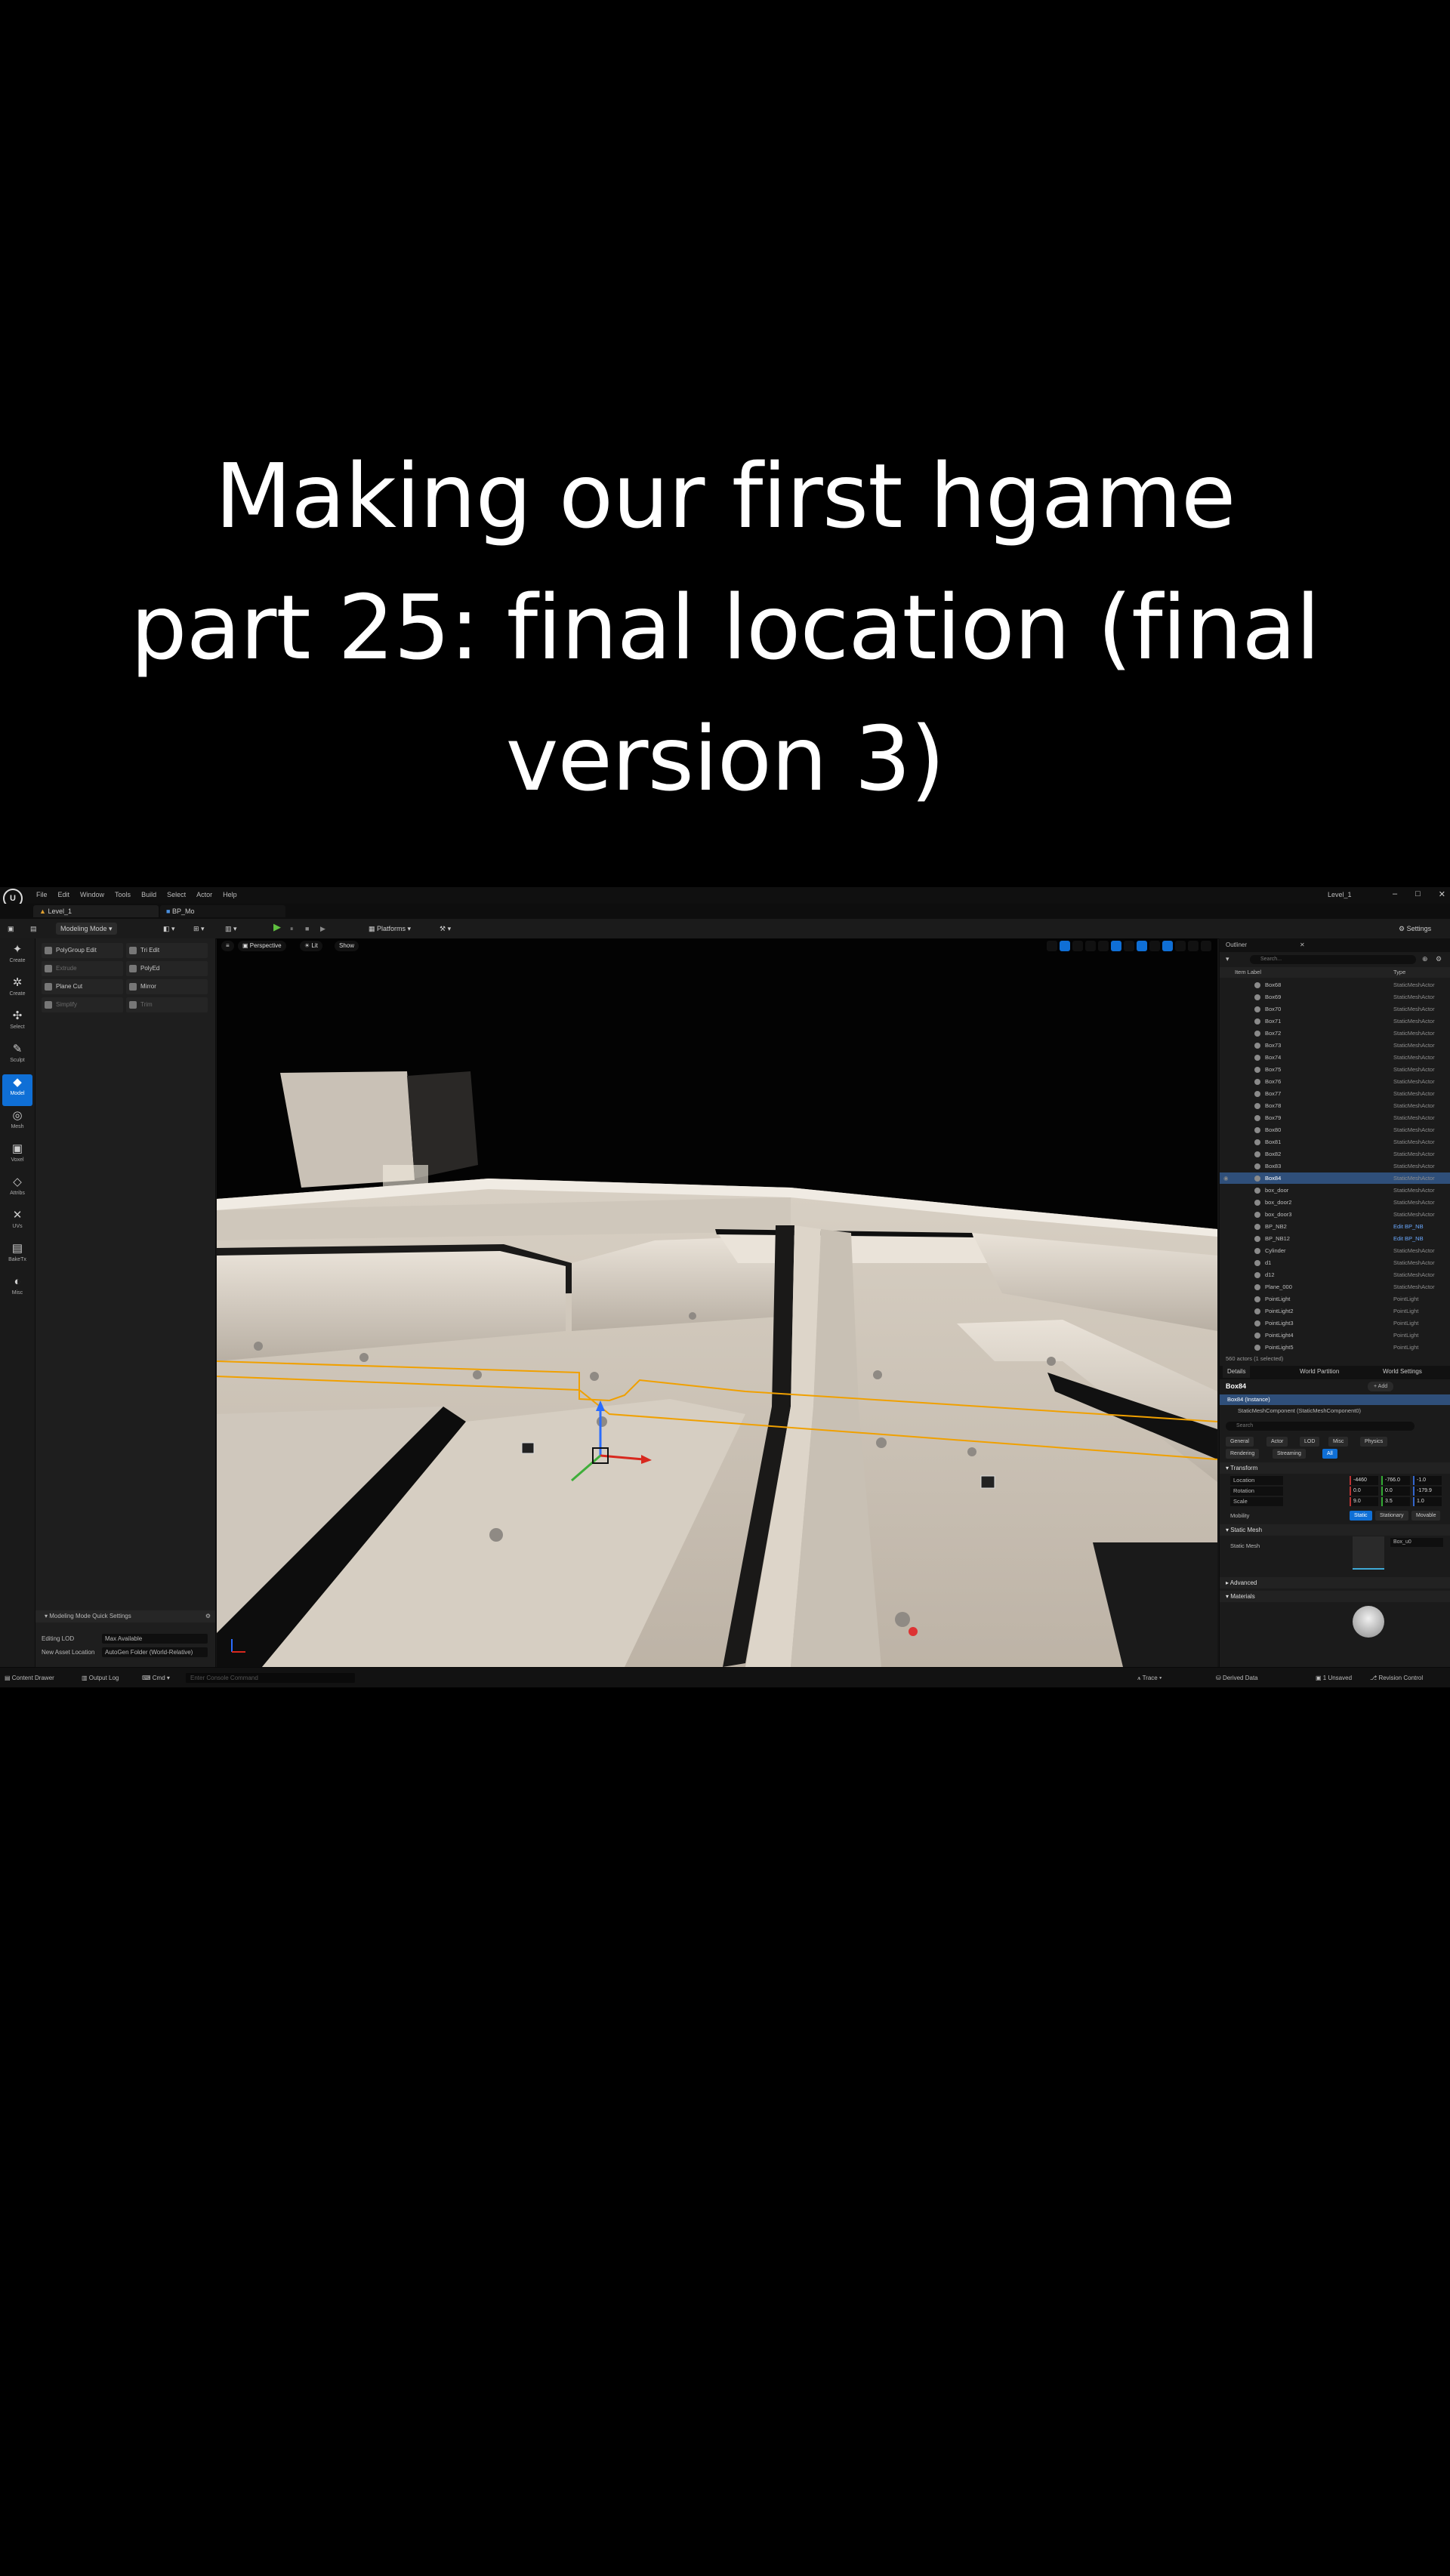 This screenshot has height=2576, width=1450. What do you see at coordinates (262, 946) in the screenshot?
I see `perspective-button: ▣ Perspective` at bounding box center [262, 946].